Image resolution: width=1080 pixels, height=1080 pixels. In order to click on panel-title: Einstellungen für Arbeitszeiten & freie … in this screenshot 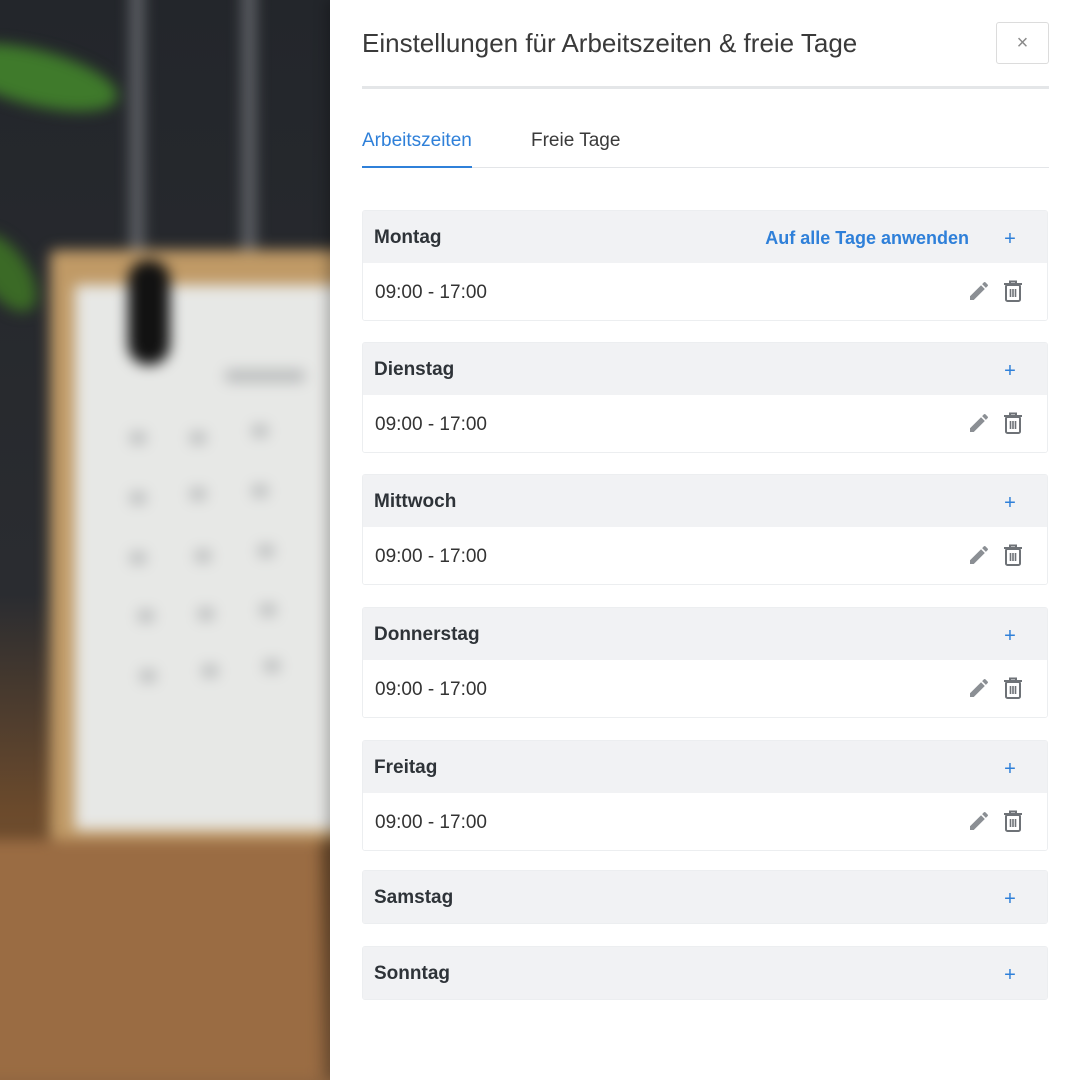, I will do `click(610, 43)`.